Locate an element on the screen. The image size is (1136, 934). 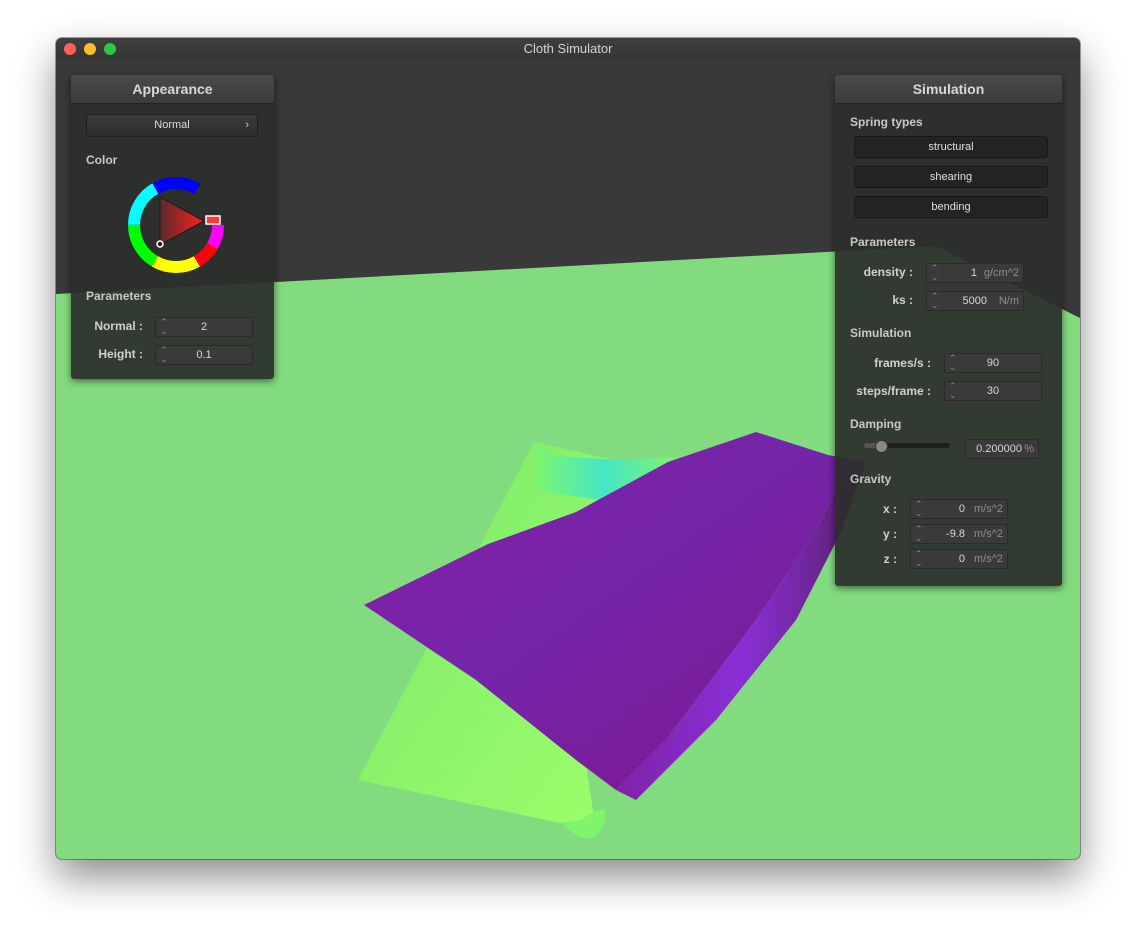
gravity-y-value: -9.8 is located at coordinates (955, 534).